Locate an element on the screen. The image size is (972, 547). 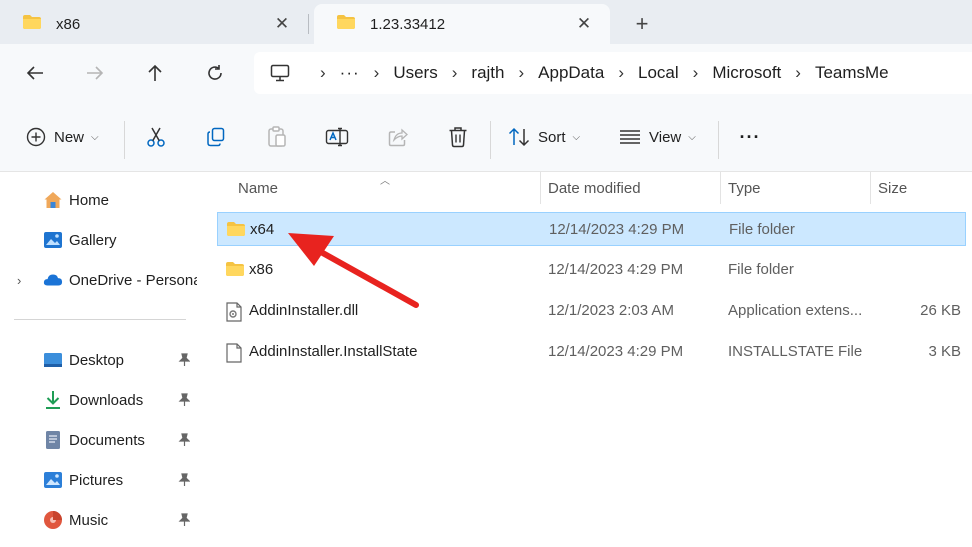
sidebar-item-label: Gallery is located at coordinates (93, 240).